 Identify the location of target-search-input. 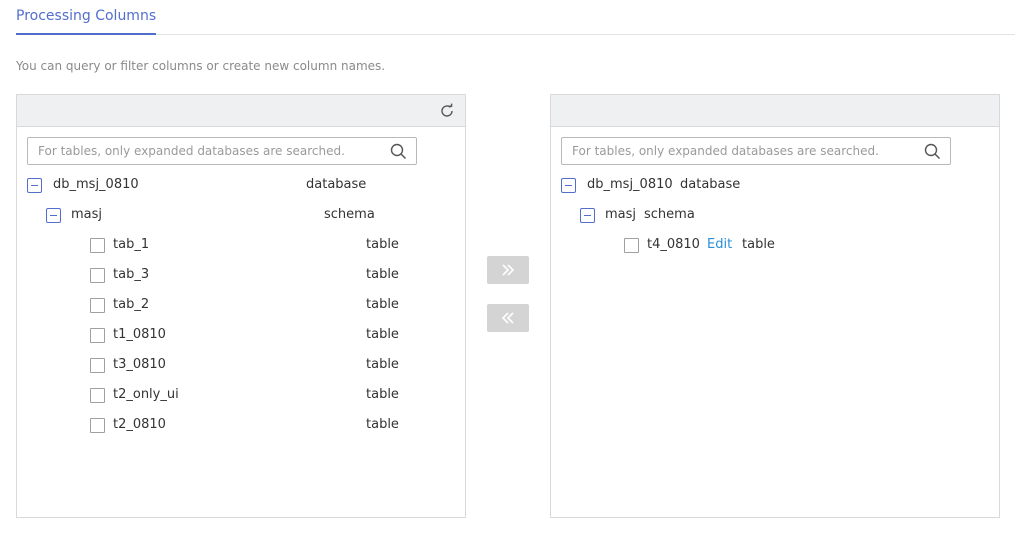
(737, 151).